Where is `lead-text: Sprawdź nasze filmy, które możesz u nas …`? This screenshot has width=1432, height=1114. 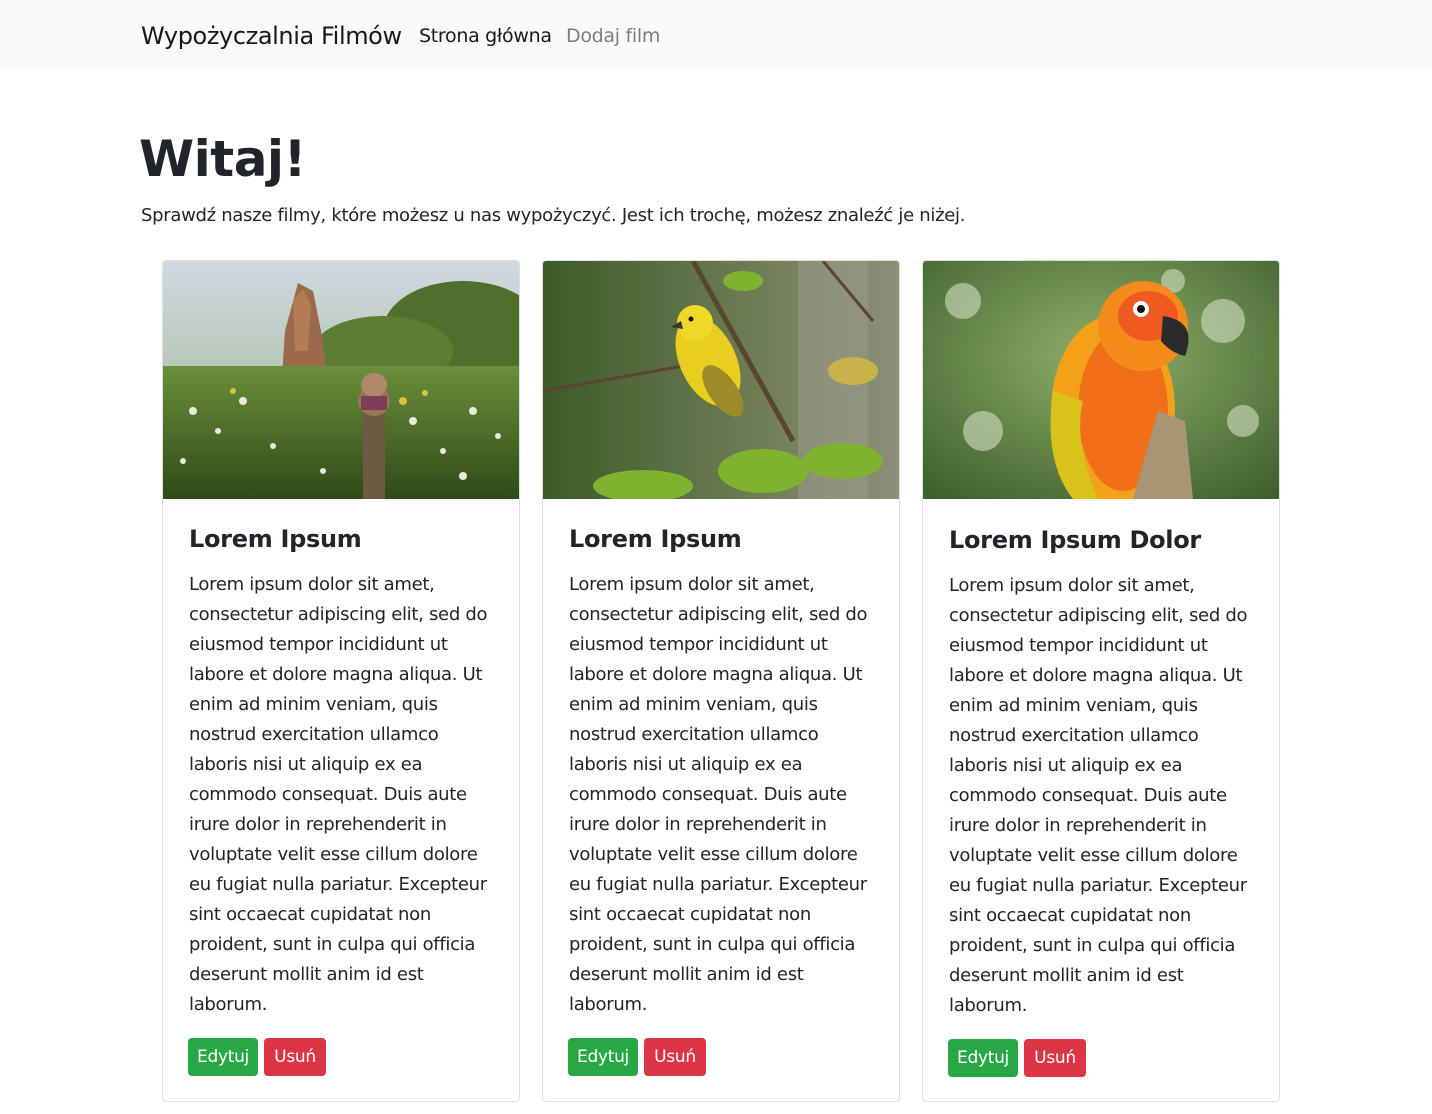 lead-text: Sprawdź nasze filmy, które możesz u nas … is located at coordinates (553, 215).